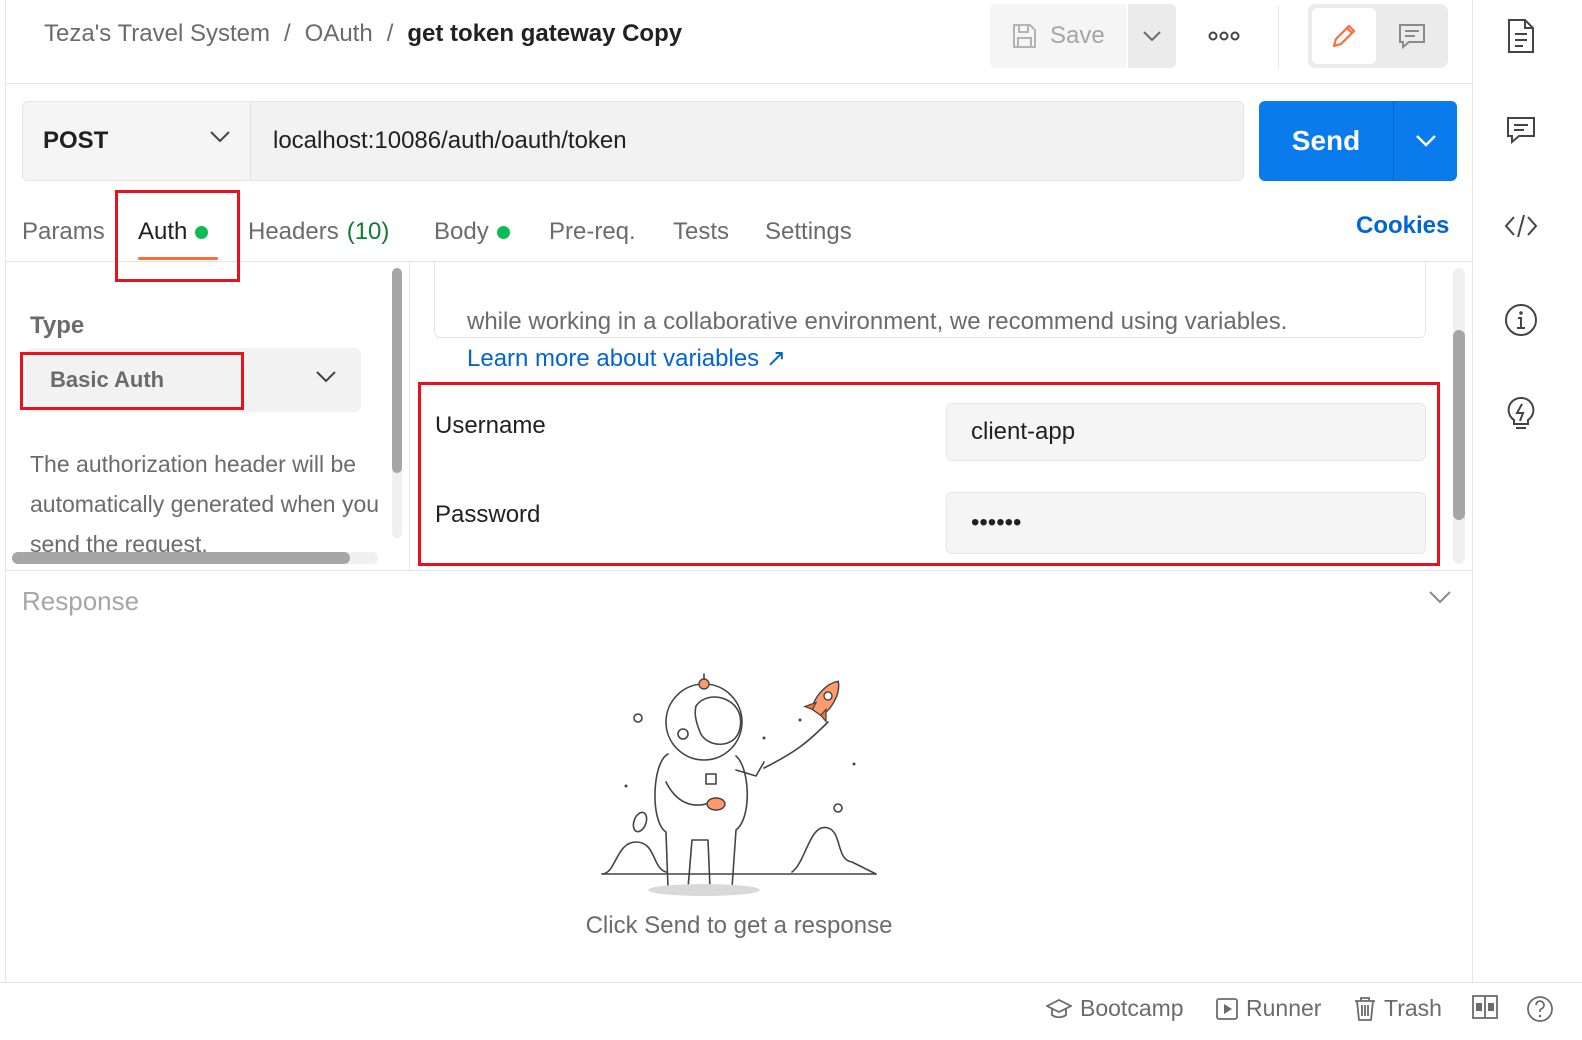 This screenshot has height=1040, width=1582. I want to click on right-vertical-scrollbar, so click(1459, 416).